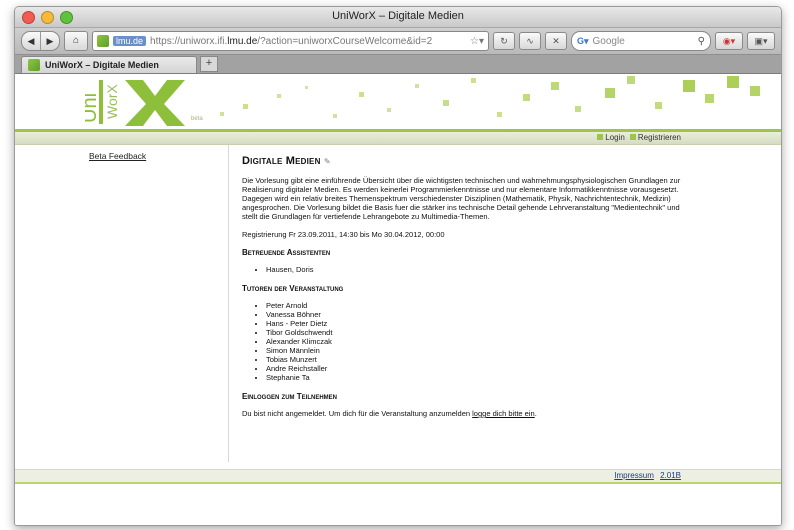  Describe the element at coordinates (117, 156) in the screenshot. I see `beta-feedback-link: Beta Feedback` at that location.